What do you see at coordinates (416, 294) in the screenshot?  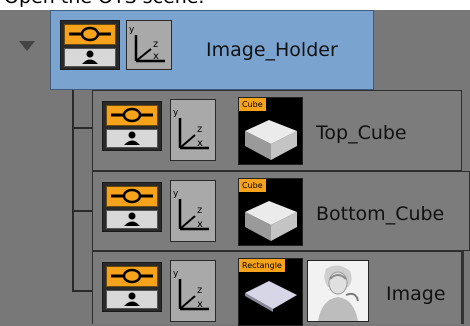 I see `node-name-image: Image` at bounding box center [416, 294].